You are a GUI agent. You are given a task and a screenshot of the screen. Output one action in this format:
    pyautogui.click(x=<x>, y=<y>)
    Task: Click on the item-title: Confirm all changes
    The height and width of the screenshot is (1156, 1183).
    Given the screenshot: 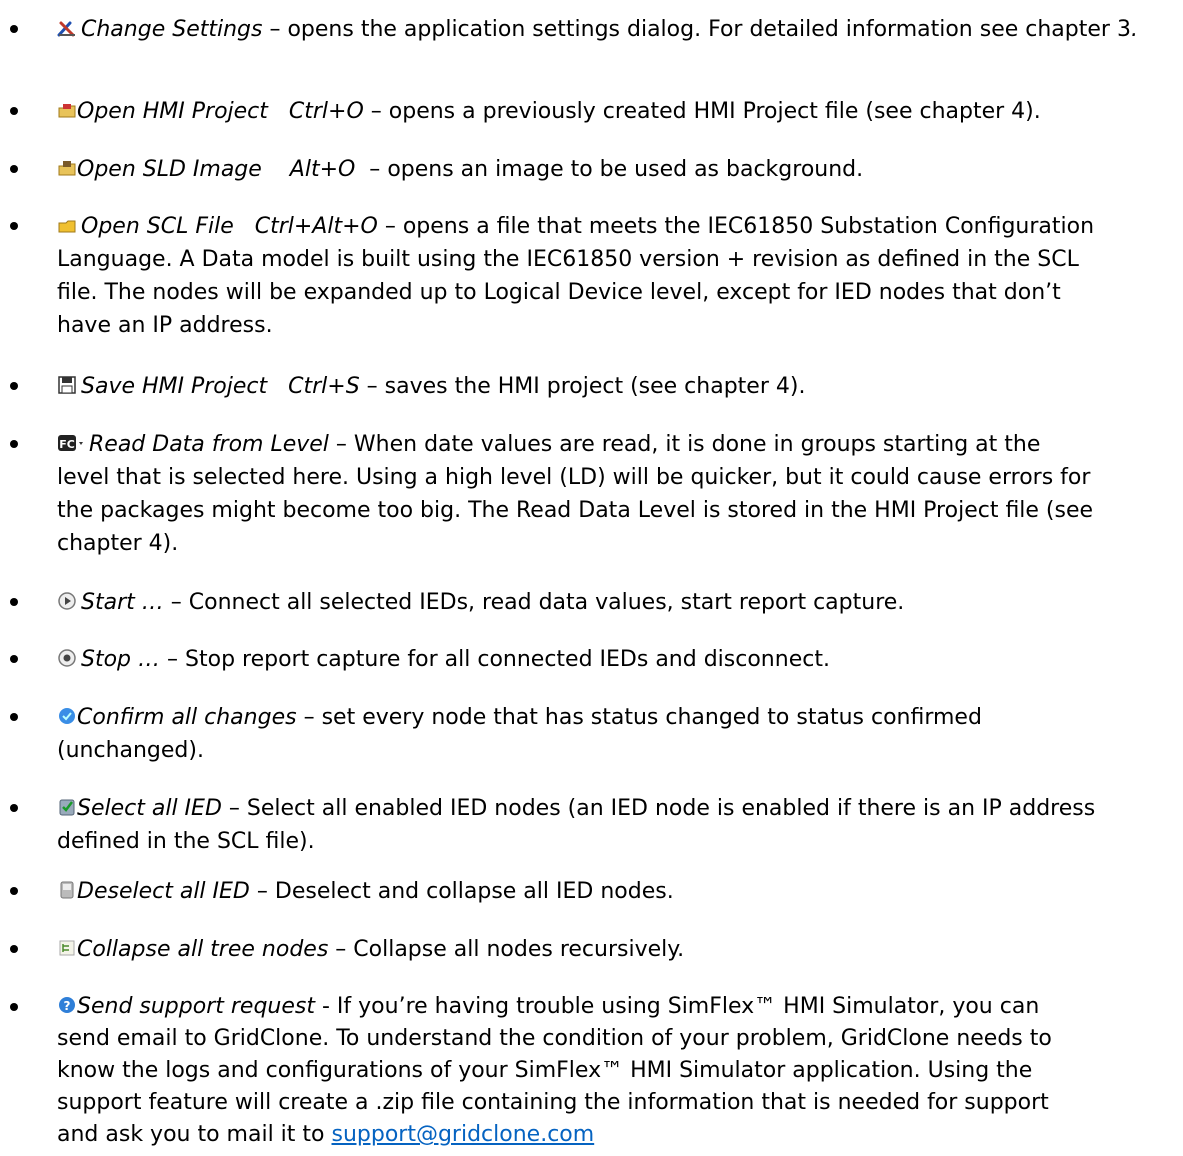 What is the action you would take?
    pyautogui.click(x=187, y=717)
    